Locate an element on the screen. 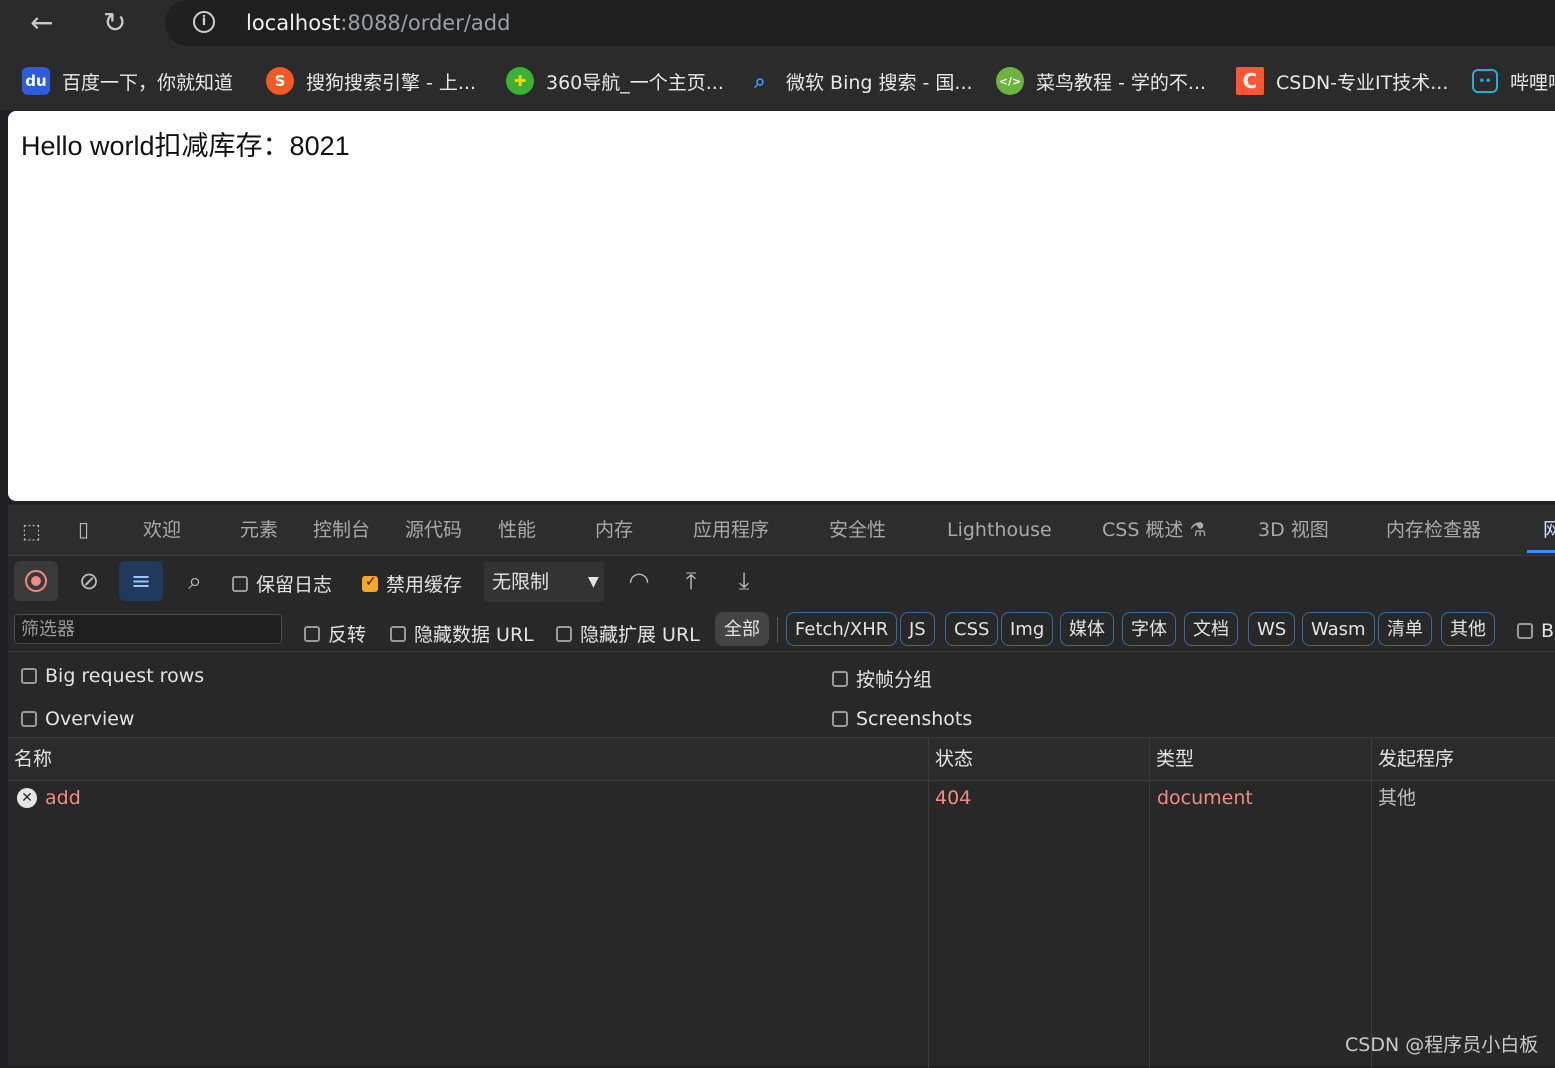 The height and width of the screenshot is (1068, 1555). tab-memory: 内存 is located at coordinates (614, 530).